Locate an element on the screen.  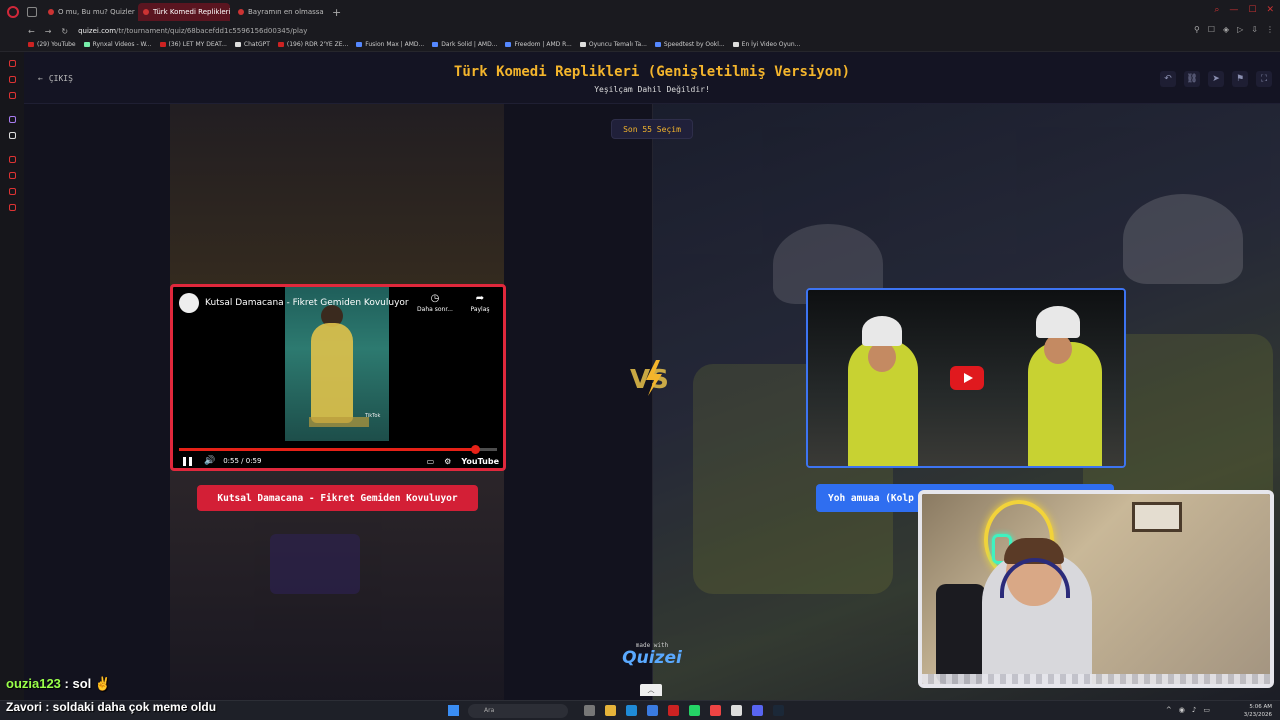
workspaces-icon is located at coordinates (32, 12).